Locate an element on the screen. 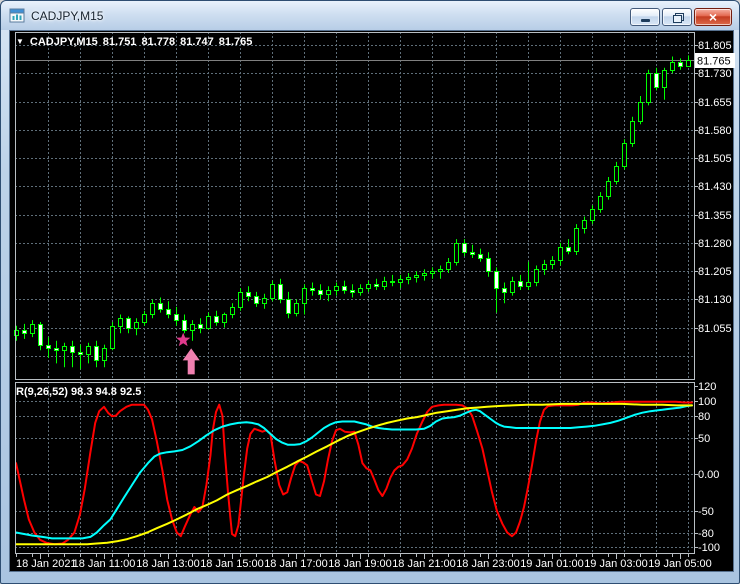 This screenshot has width=740, height=584. indicator-axis-label: 100 is located at coordinates (707, 402).